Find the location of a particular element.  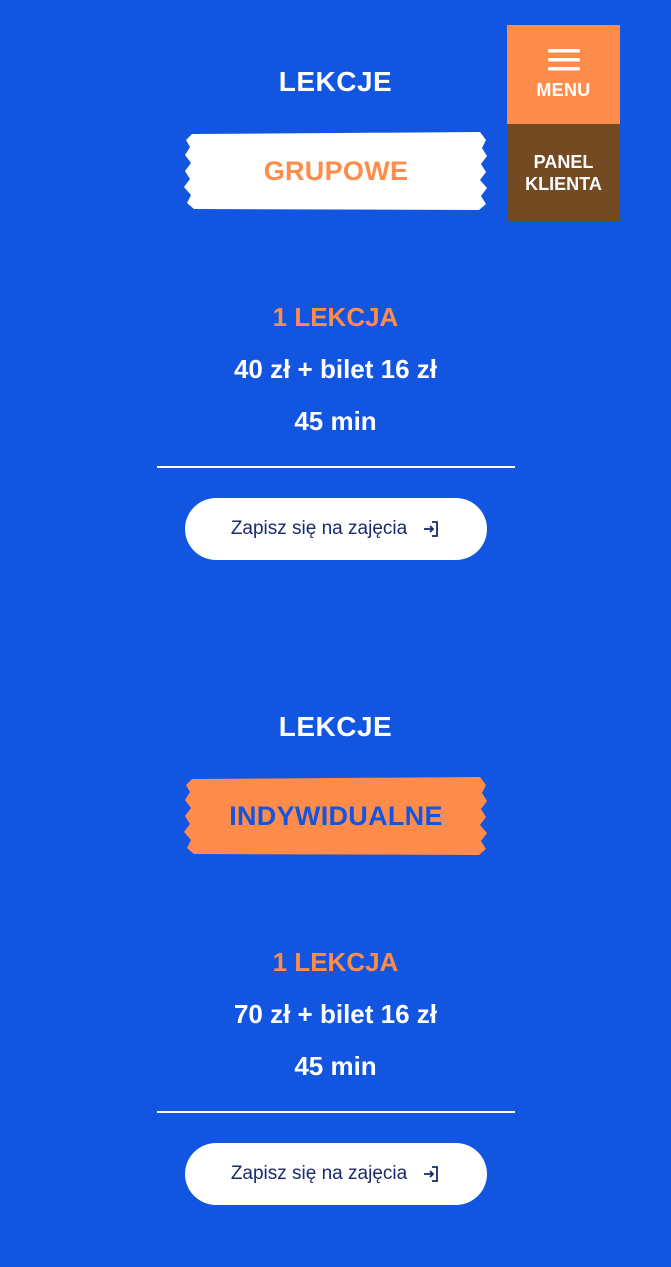

section-heading: LEKCJE is located at coordinates (335, 726).